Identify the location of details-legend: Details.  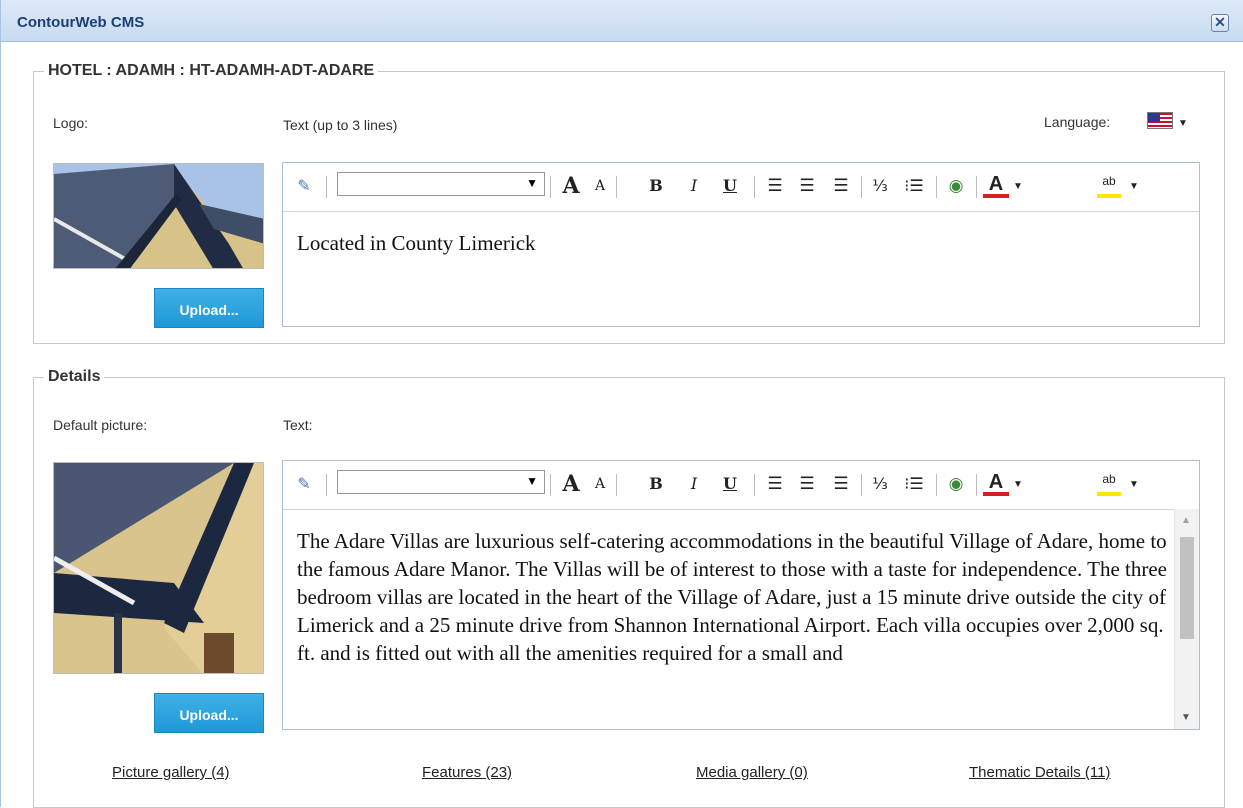
(74, 376).